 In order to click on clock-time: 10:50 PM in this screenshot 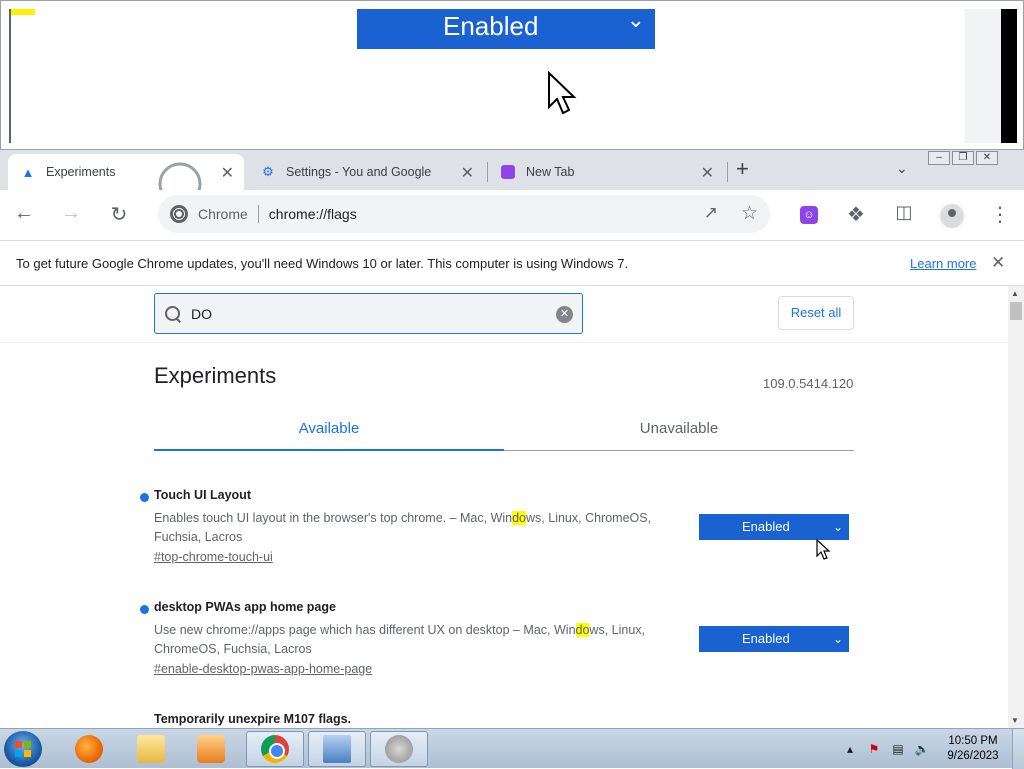, I will do `click(973, 741)`.